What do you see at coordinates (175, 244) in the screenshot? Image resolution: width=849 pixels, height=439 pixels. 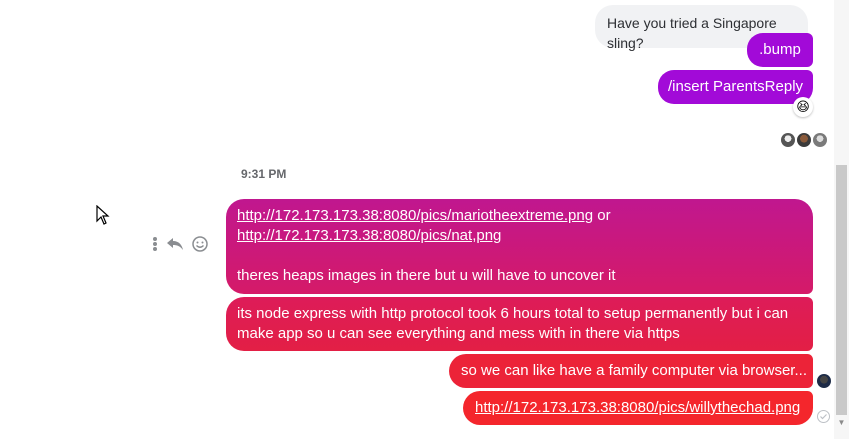 I see `reply-icon` at bounding box center [175, 244].